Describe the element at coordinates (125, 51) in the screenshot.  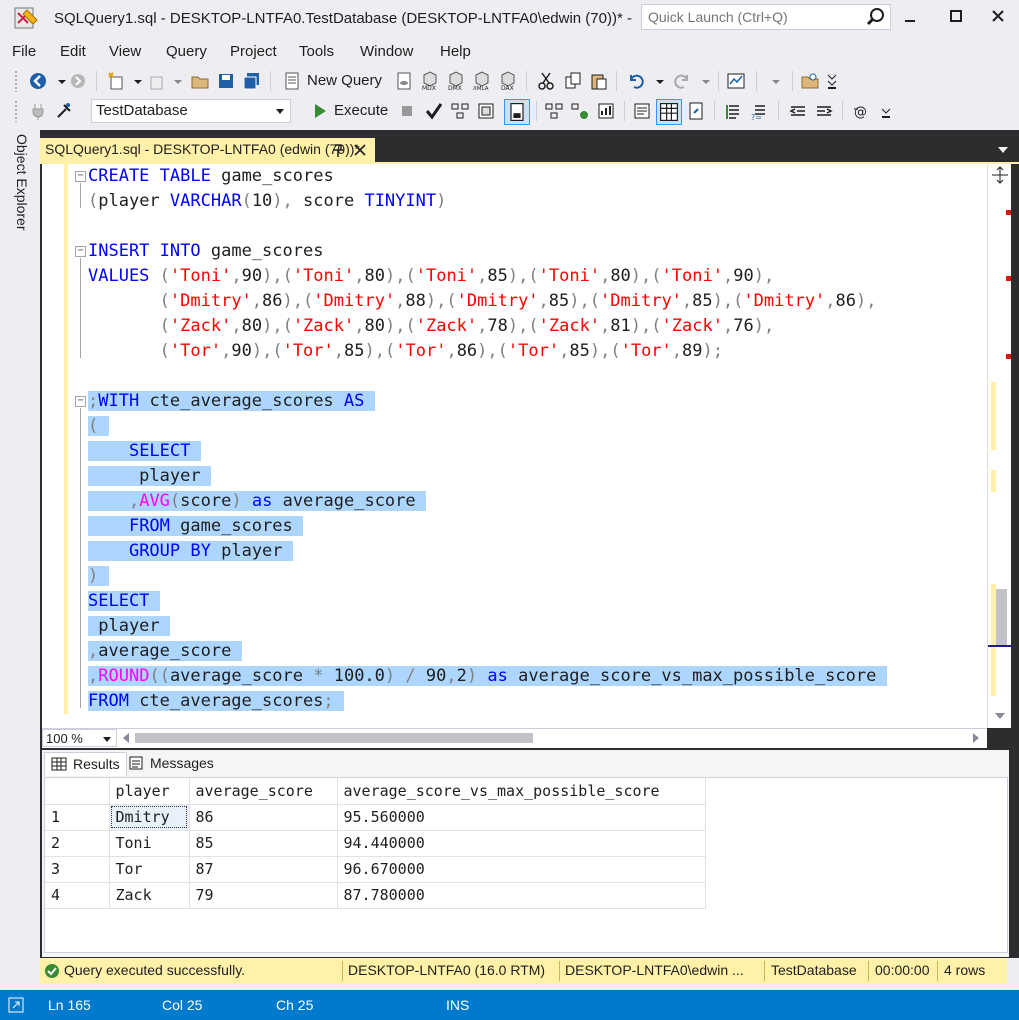
I see `menu-view: View` at that location.